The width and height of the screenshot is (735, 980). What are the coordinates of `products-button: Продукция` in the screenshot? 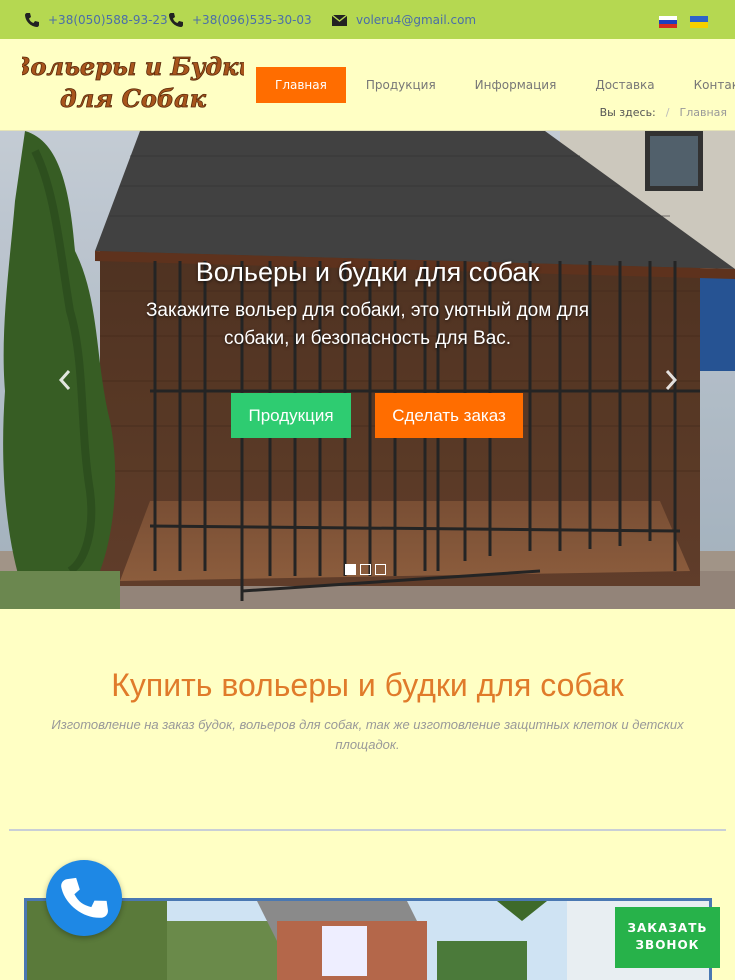 It's located at (291, 415).